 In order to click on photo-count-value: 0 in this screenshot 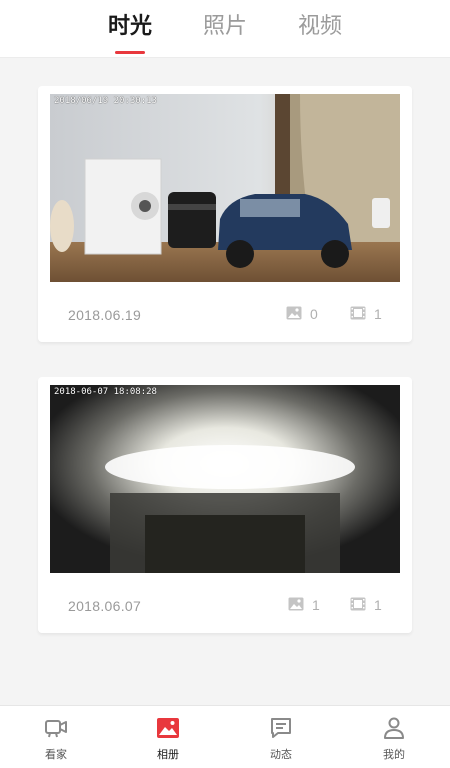, I will do `click(314, 314)`.